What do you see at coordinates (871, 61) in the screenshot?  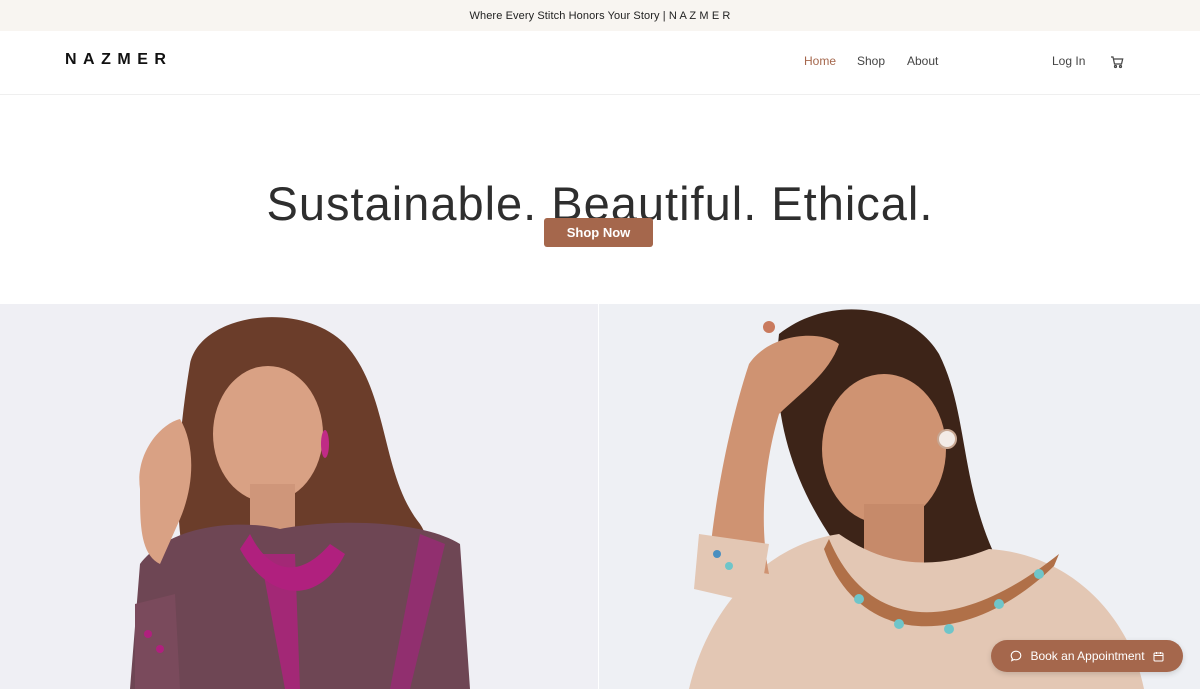 I see `nav-shop: Shop` at bounding box center [871, 61].